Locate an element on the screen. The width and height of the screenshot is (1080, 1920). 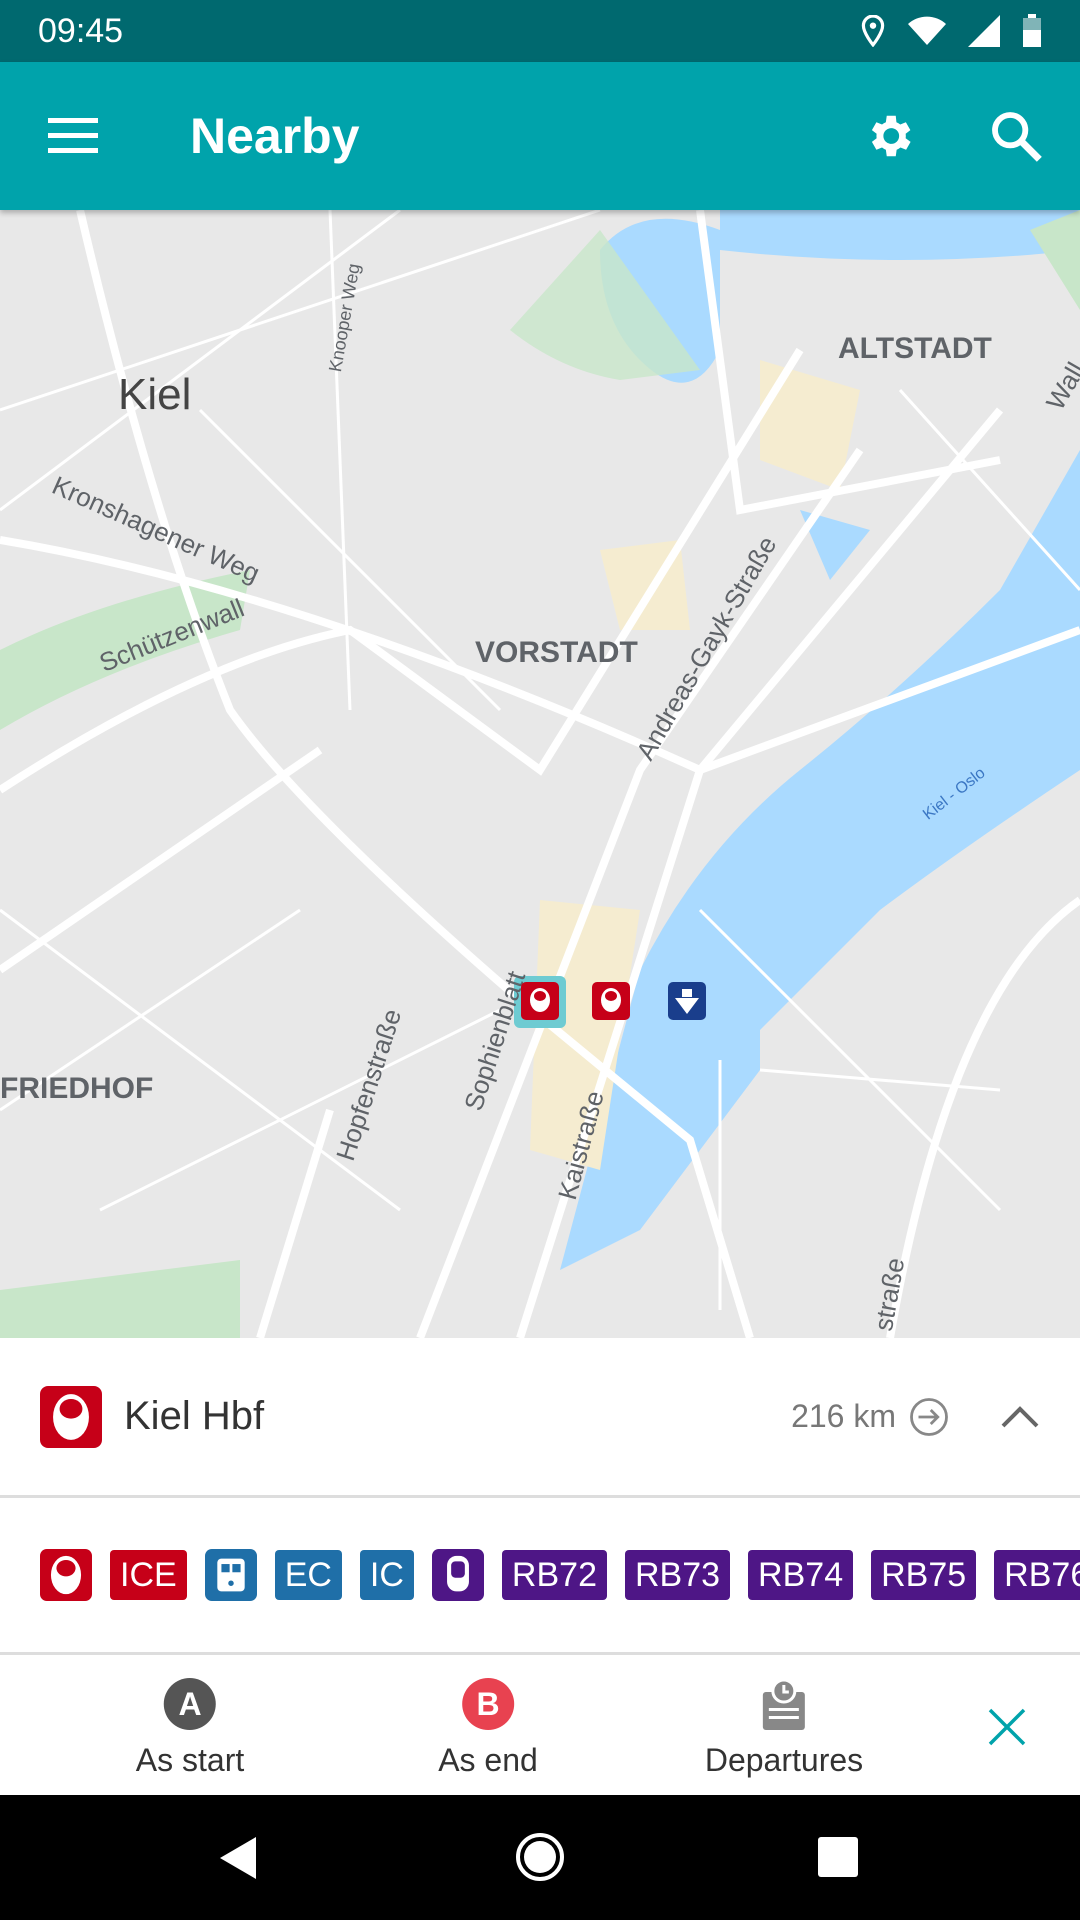
b-marker-icon: B is located at coordinates (488, 1704).